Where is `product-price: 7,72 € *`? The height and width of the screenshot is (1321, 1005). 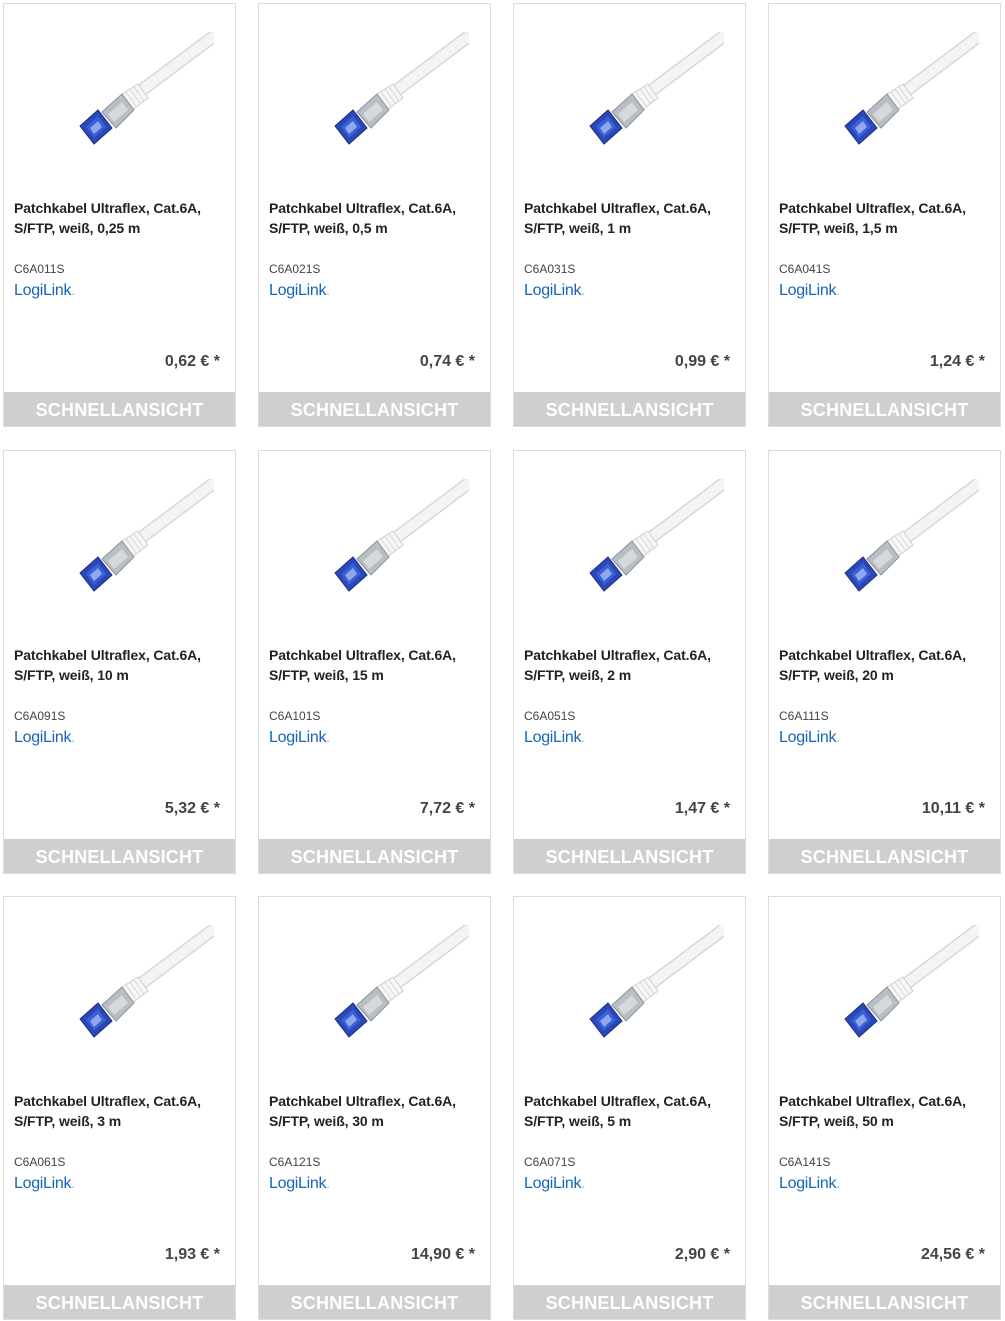 product-price: 7,72 € * is located at coordinates (447, 808).